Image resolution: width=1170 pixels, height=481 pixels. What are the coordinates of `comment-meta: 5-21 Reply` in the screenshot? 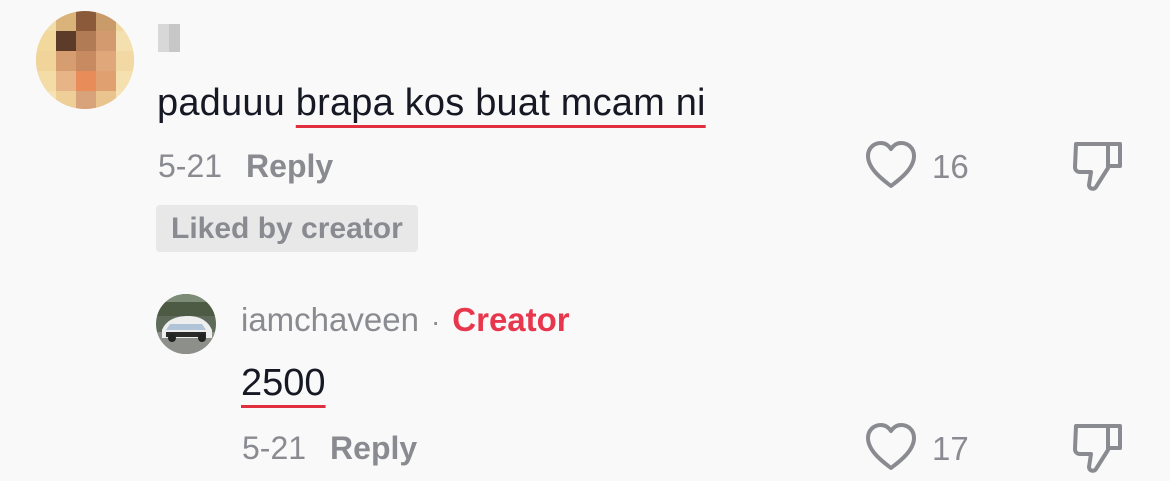 It's located at (245, 166).